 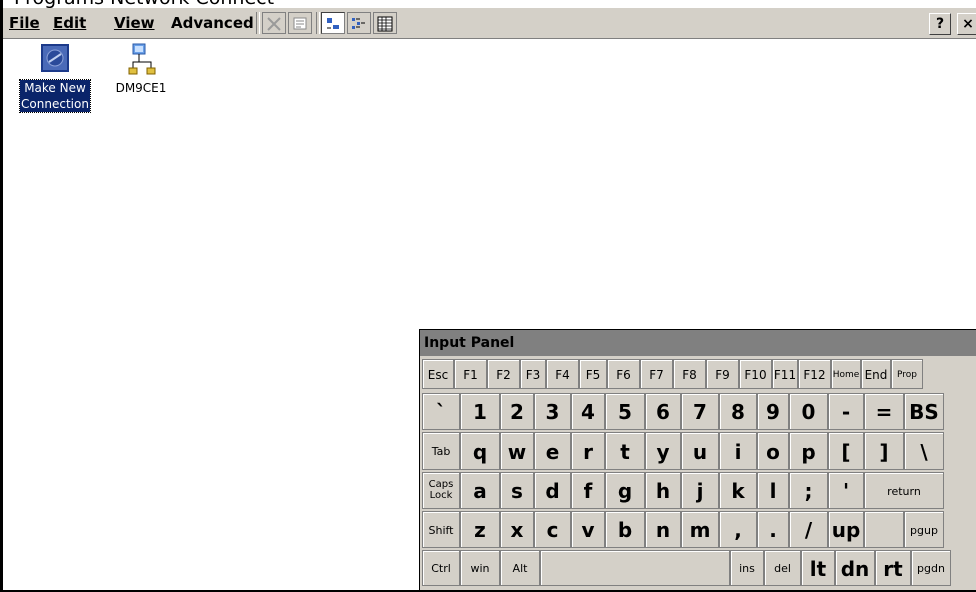 What do you see at coordinates (441, 490) in the screenshot?
I see `key-capsminuslock: Caps Lock` at bounding box center [441, 490].